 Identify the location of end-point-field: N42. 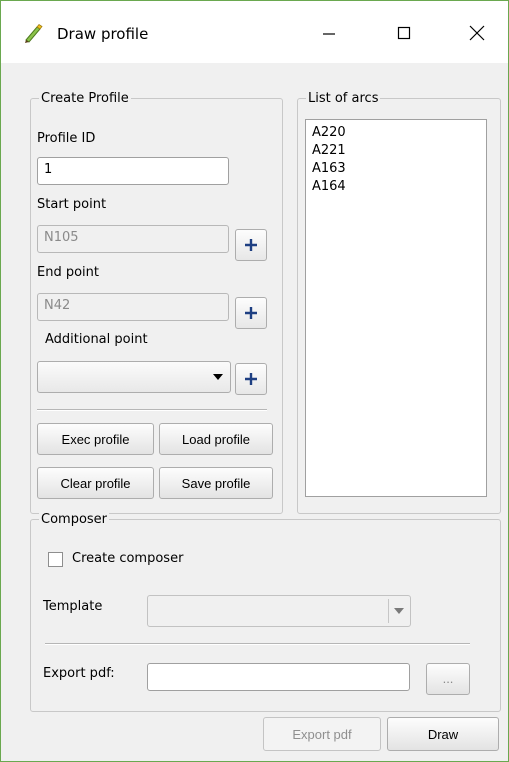
(133, 307).